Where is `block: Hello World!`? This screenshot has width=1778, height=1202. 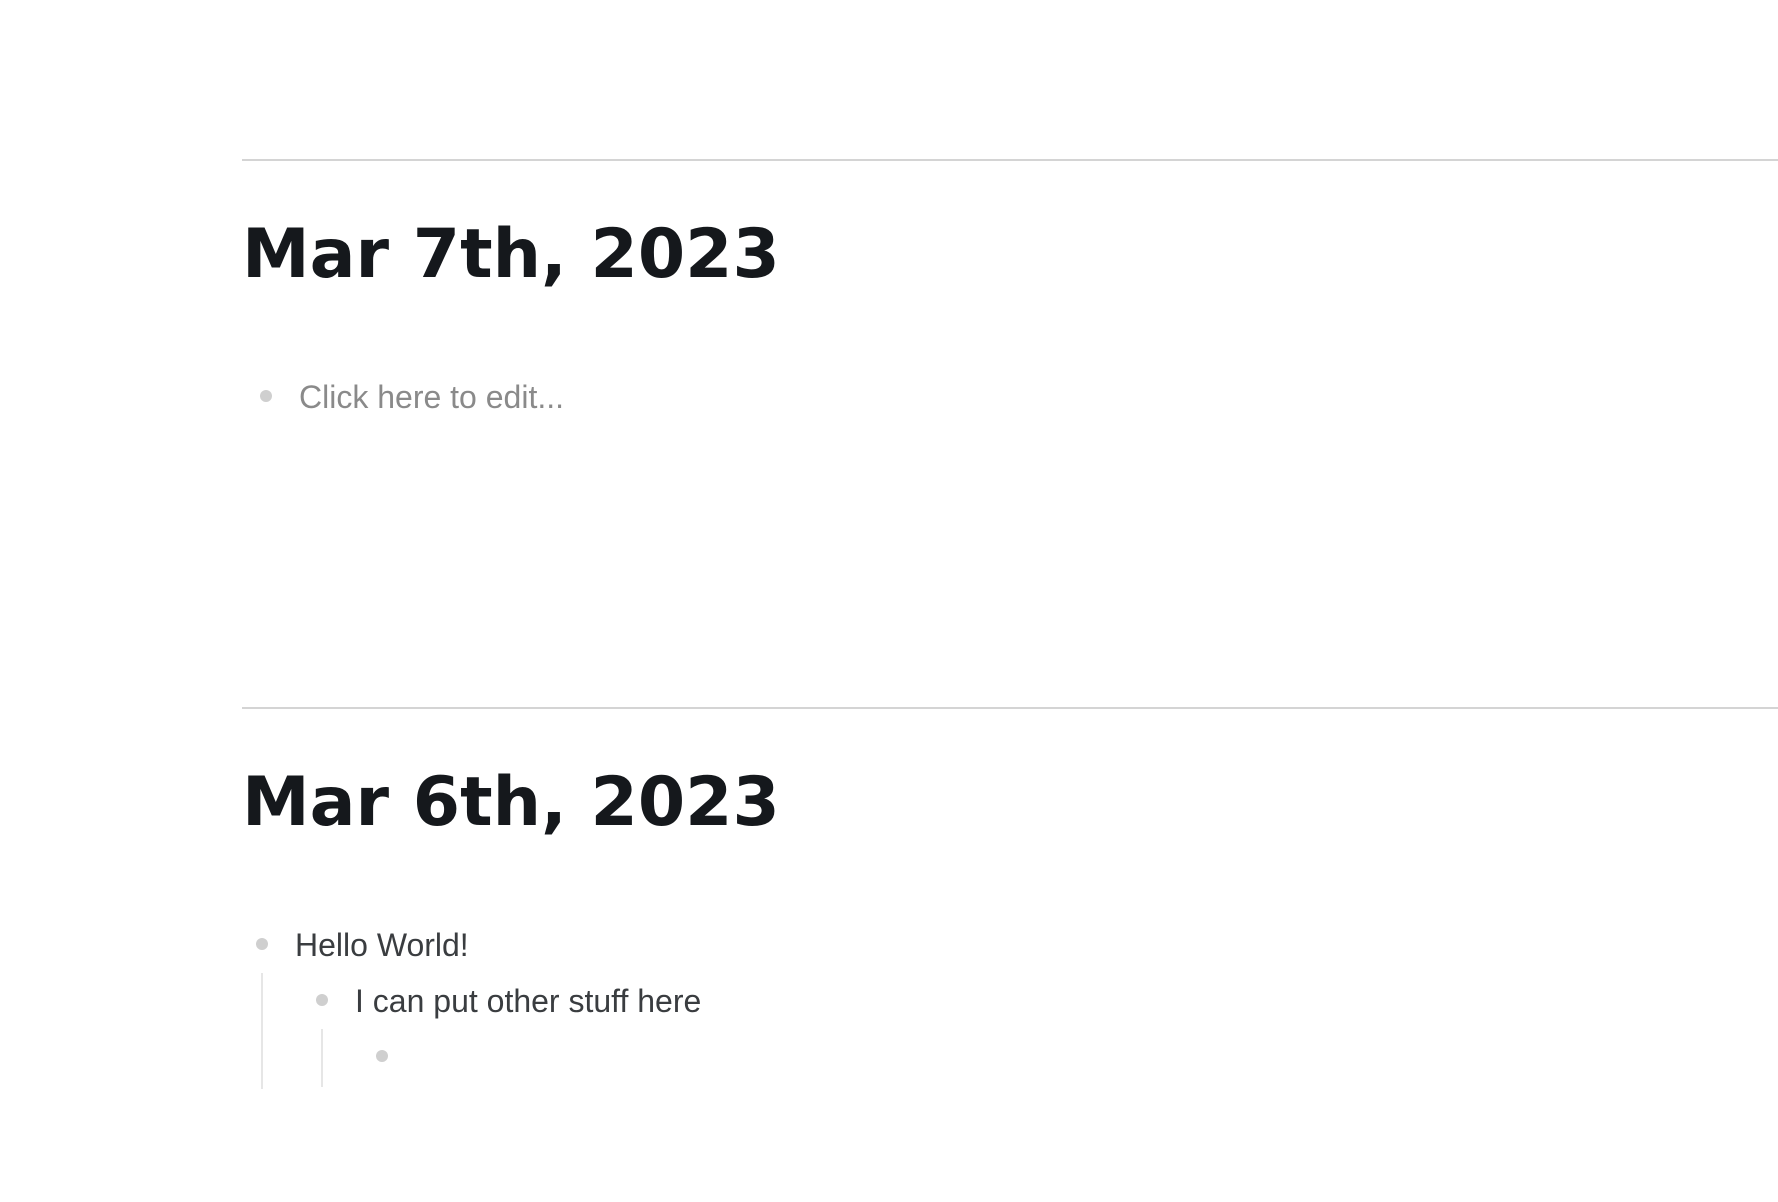
block: Hello World! is located at coordinates (842, 945).